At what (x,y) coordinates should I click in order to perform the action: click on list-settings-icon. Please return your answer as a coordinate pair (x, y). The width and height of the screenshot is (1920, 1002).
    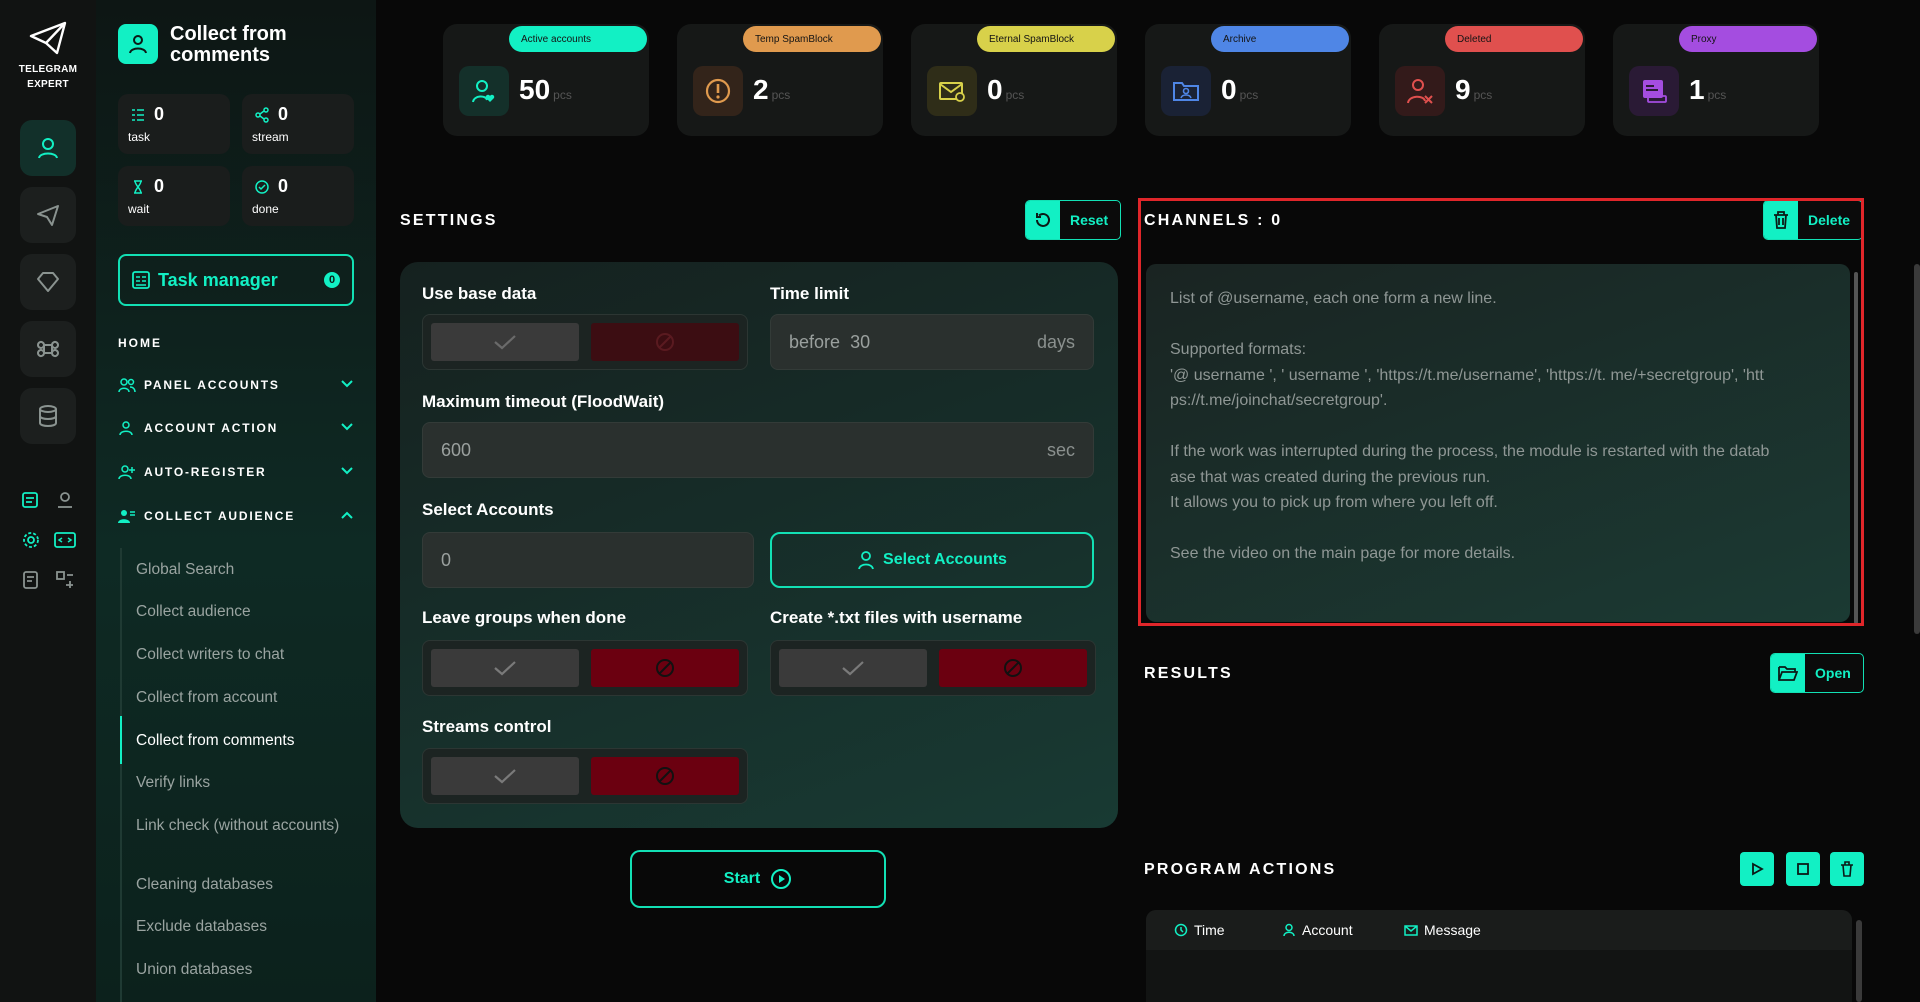
    Looking at the image, I should click on (31, 500).